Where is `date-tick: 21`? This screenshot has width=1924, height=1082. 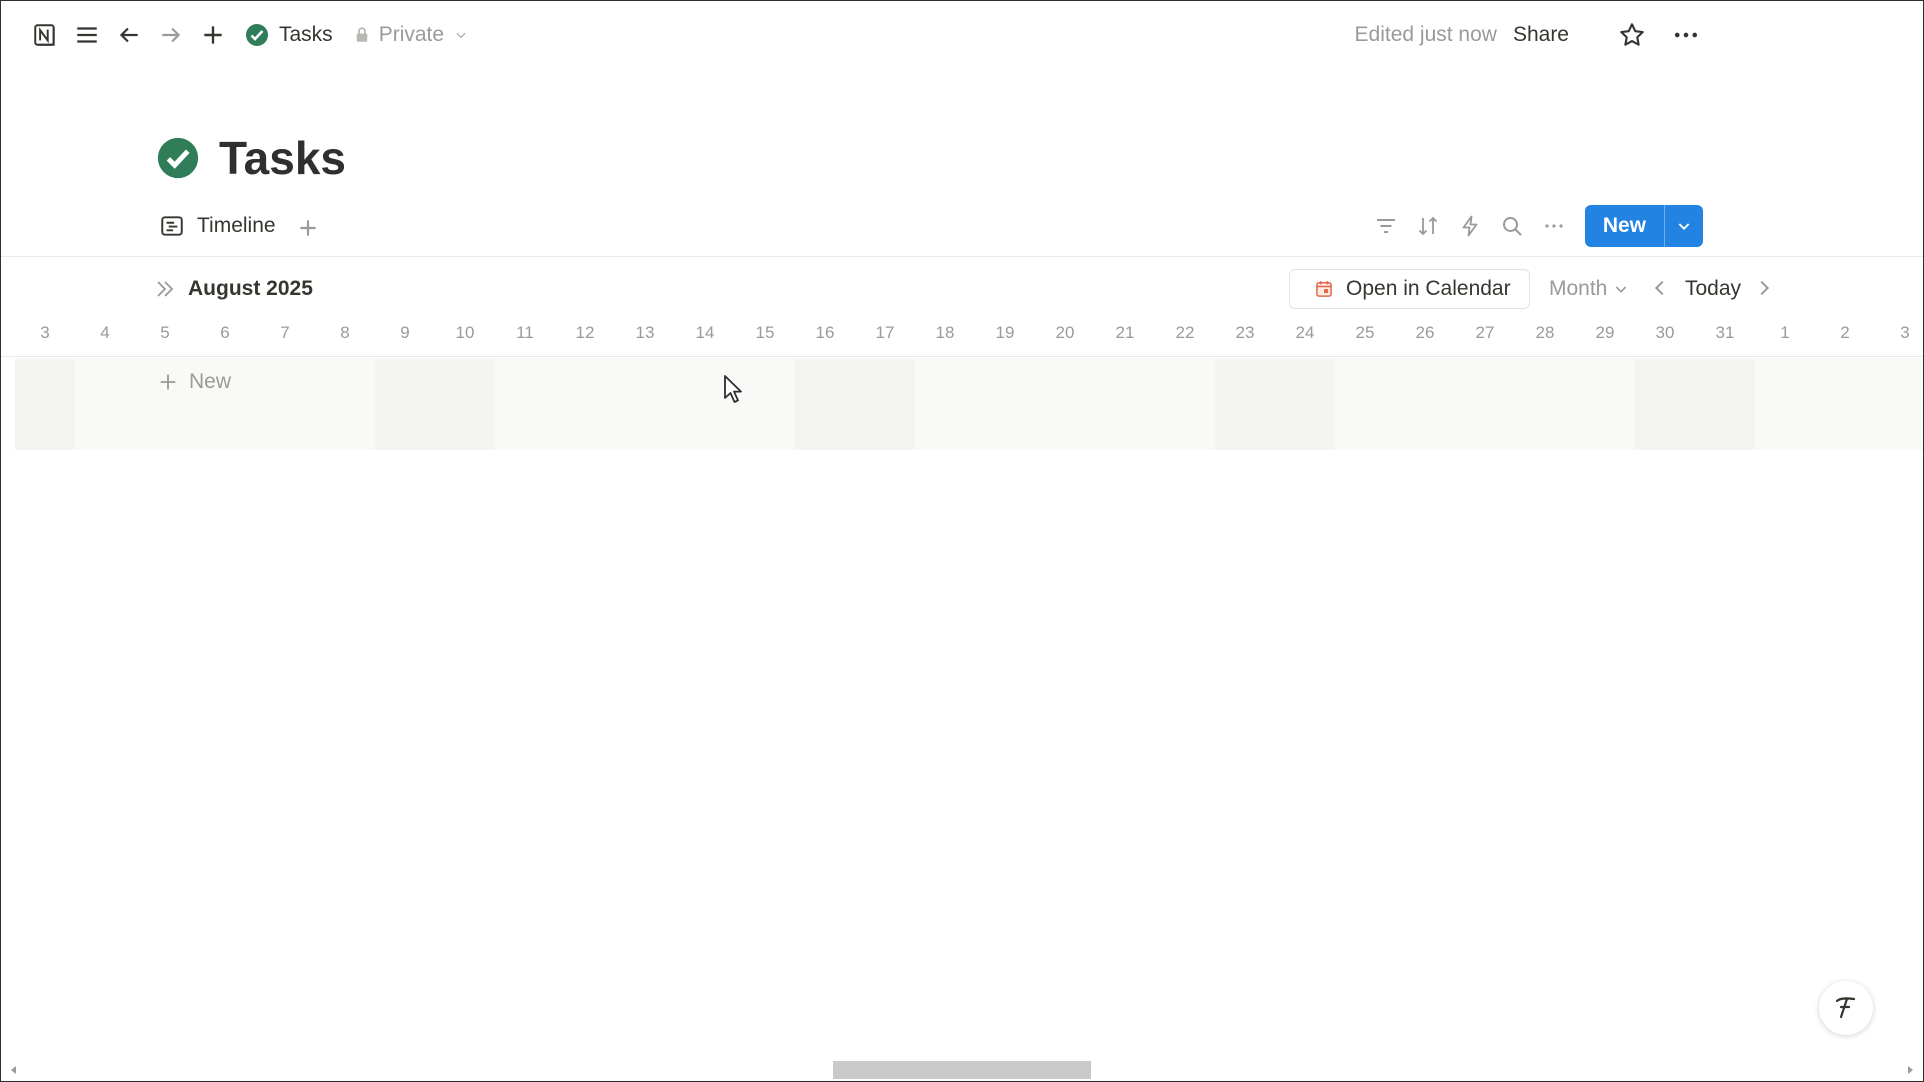 date-tick: 21 is located at coordinates (1125, 332).